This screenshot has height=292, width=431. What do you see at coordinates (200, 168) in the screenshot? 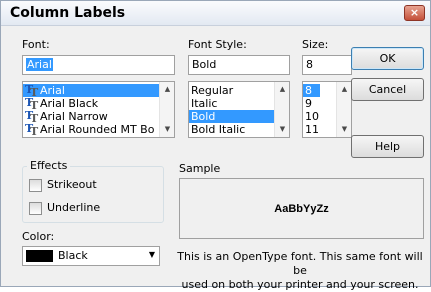
I see `sample-label: Sample` at bounding box center [200, 168].